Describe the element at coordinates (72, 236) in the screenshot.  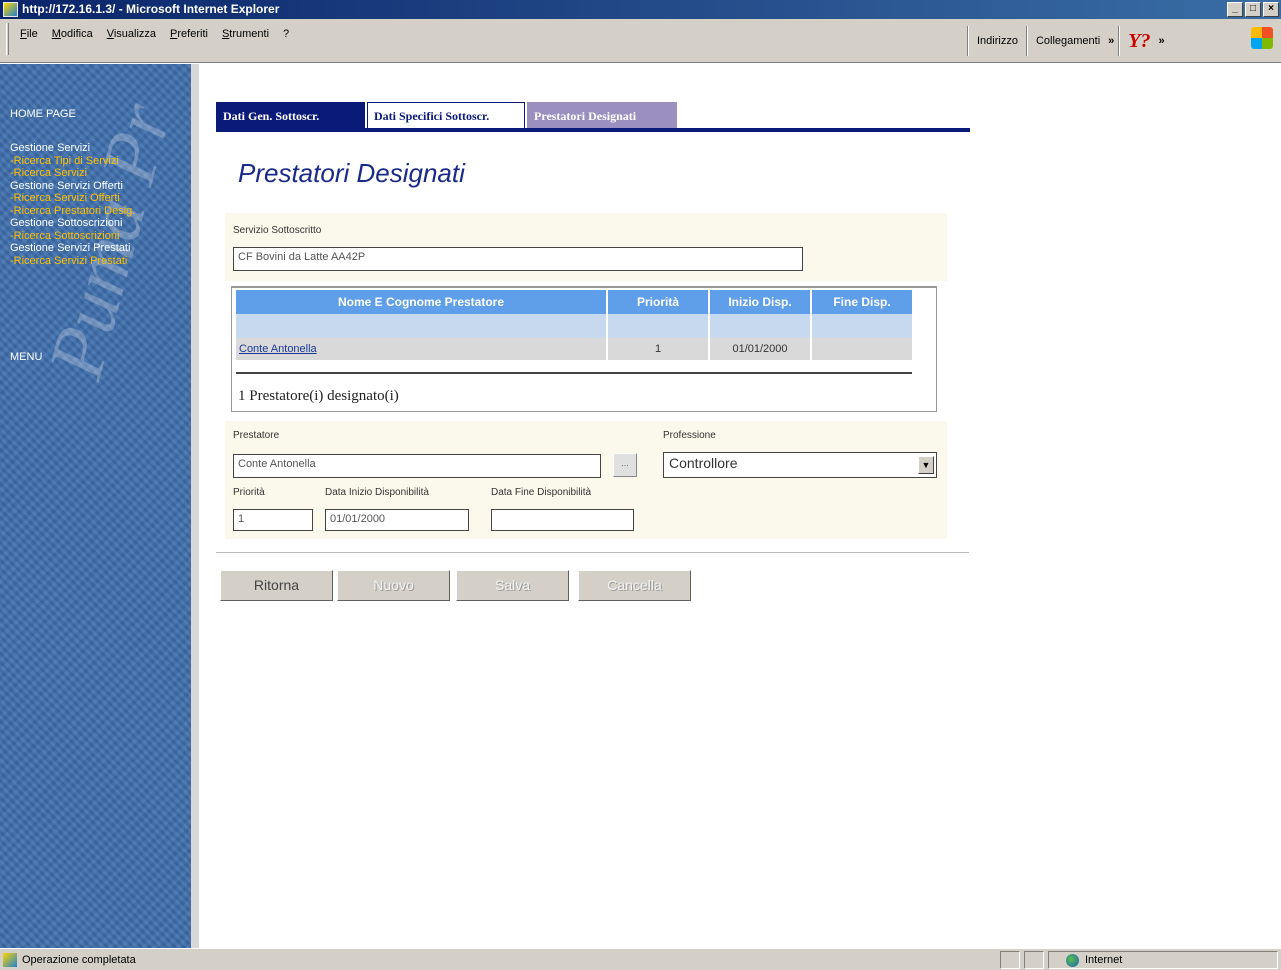
I see `sidebar-item-ricerca-sottoscrizioni: -Ricerca Sottoscrizioni` at that location.